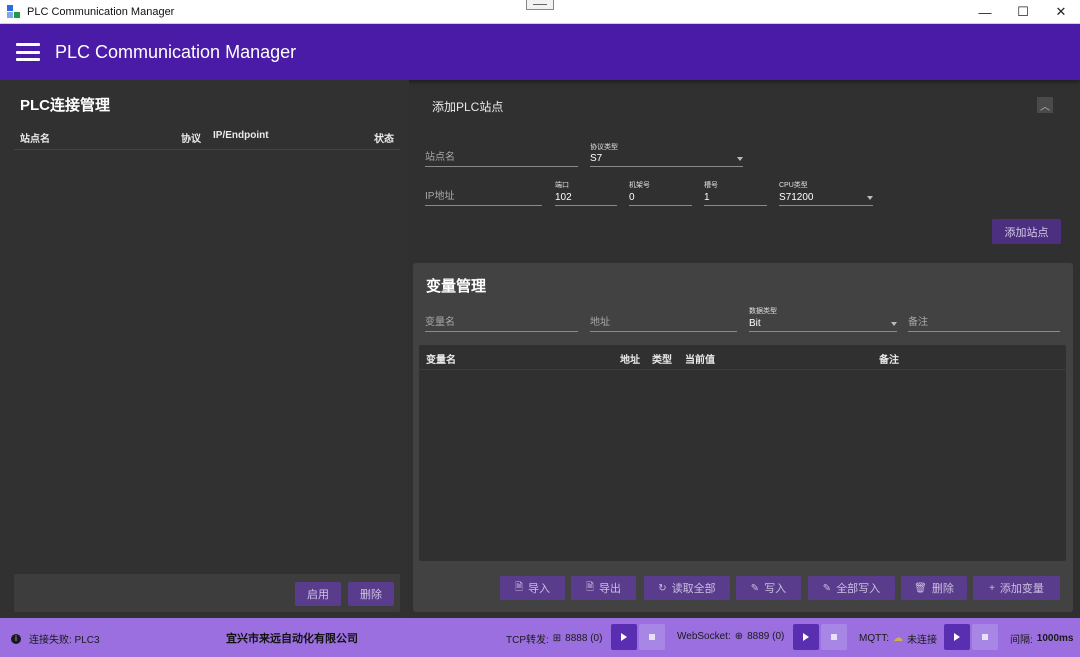 The height and width of the screenshot is (657, 1080). I want to click on delete-variable-button: 🗑 删除, so click(934, 588).